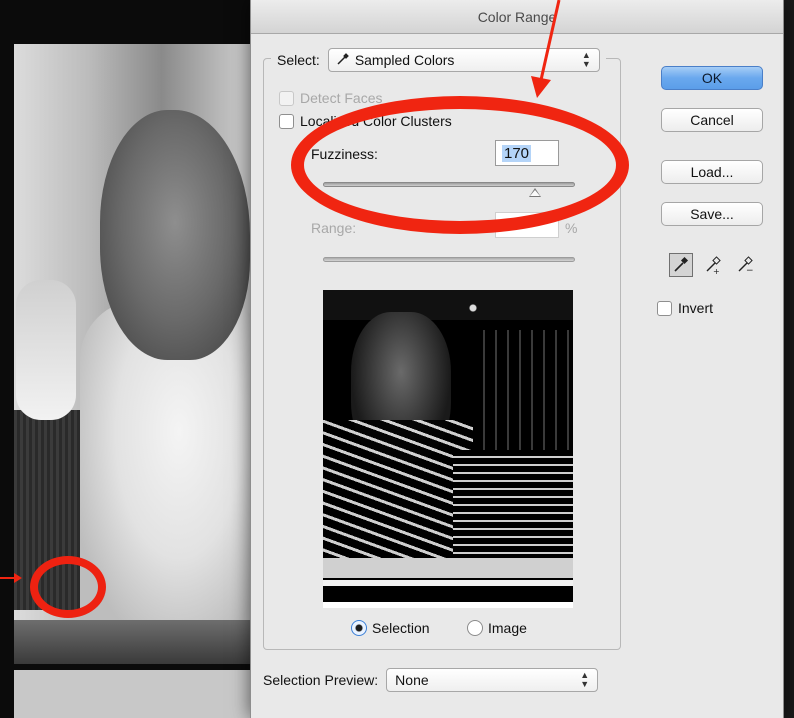 The height and width of the screenshot is (718, 794). What do you see at coordinates (507, 628) in the screenshot?
I see `image-radio-label: Image` at bounding box center [507, 628].